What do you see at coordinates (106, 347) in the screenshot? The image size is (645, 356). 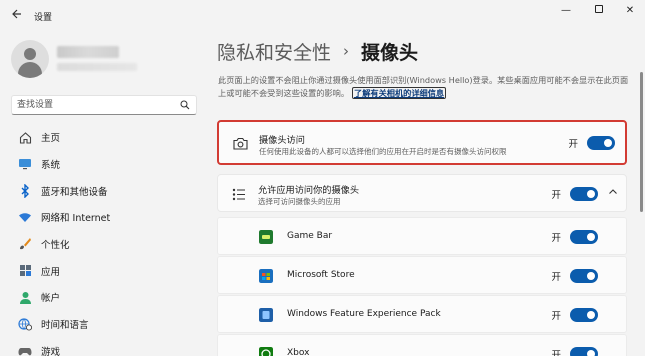 I see `sidebar-item-gaming: 游戏` at bounding box center [106, 347].